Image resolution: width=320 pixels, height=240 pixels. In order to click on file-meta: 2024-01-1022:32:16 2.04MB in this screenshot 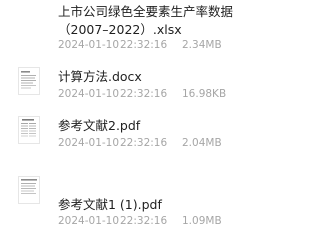, I will do `click(140, 143)`.